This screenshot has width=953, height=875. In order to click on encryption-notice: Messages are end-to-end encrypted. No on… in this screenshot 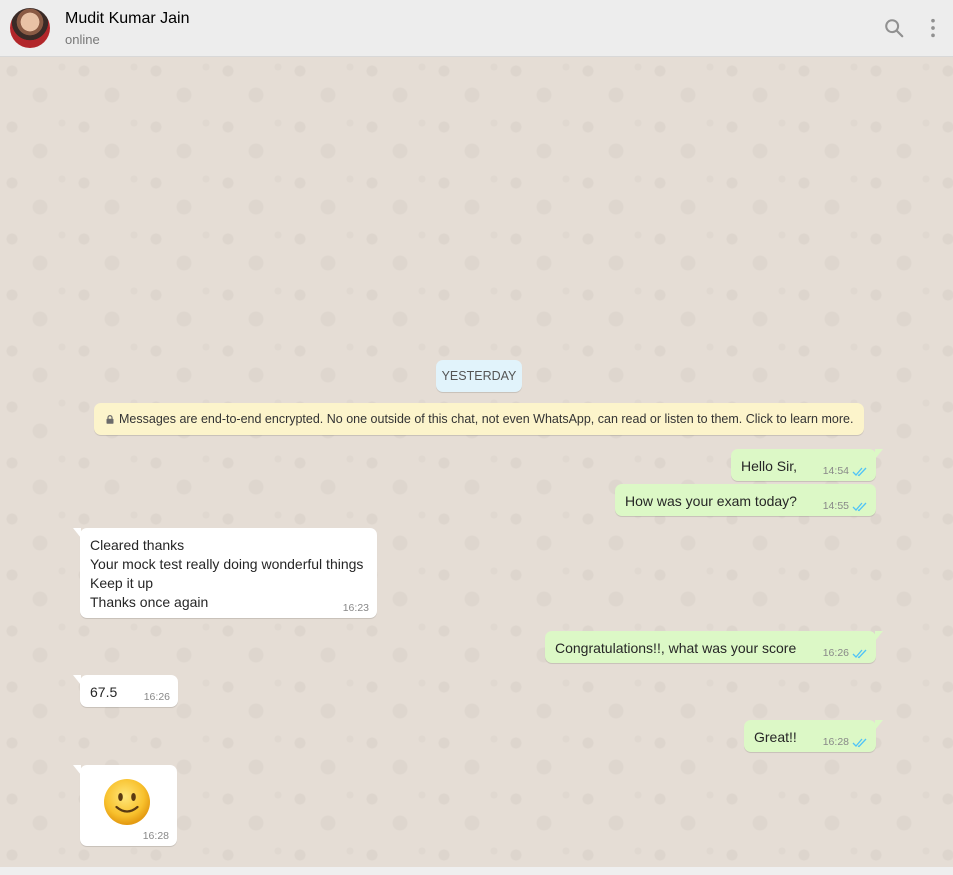, I will do `click(479, 419)`.